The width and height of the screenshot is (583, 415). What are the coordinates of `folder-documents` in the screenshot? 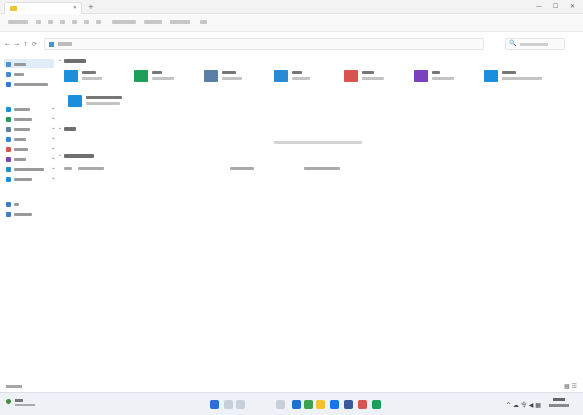 It's located at (239, 78).